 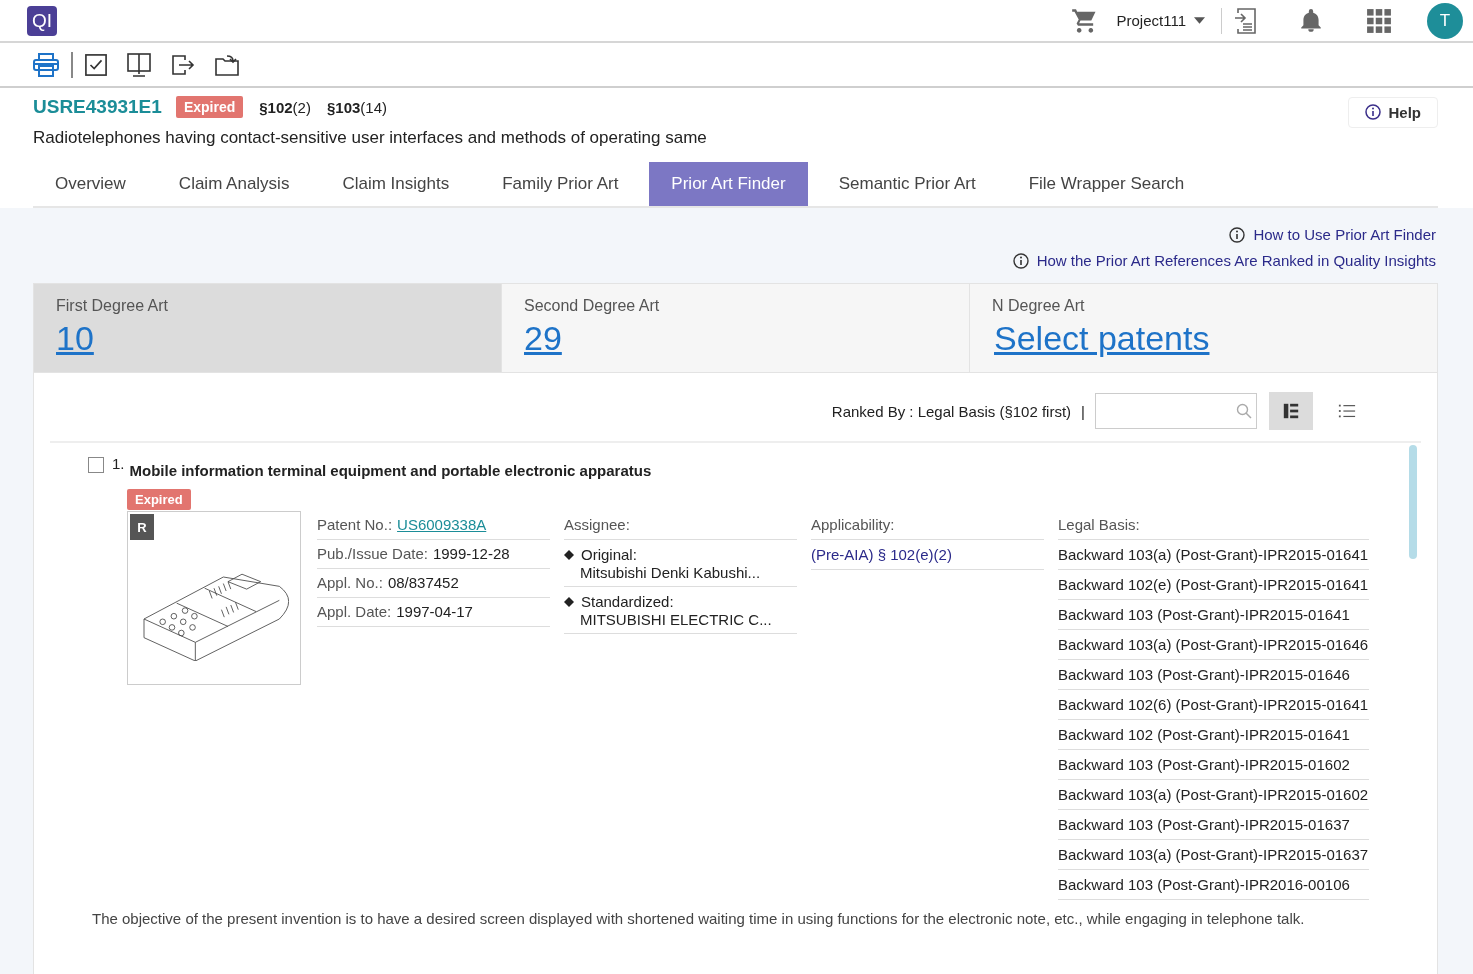 What do you see at coordinates (728, 184) in the screenshot?
I see `tab: Prior Art Finder` at bounding box center [728, 184].